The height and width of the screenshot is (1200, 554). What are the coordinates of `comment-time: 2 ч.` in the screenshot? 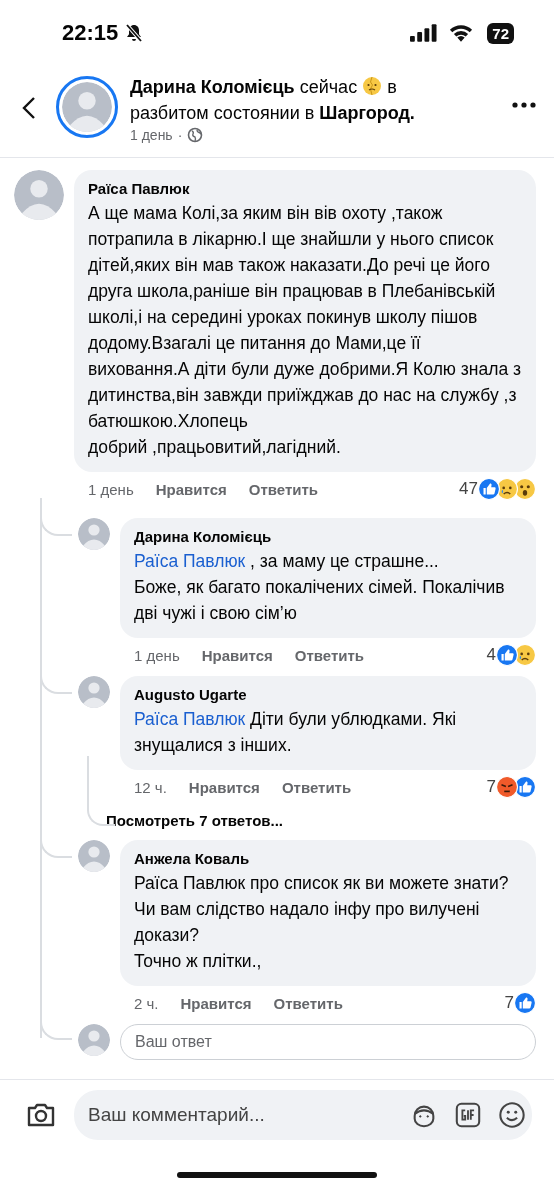 It's located at (146, 1003).